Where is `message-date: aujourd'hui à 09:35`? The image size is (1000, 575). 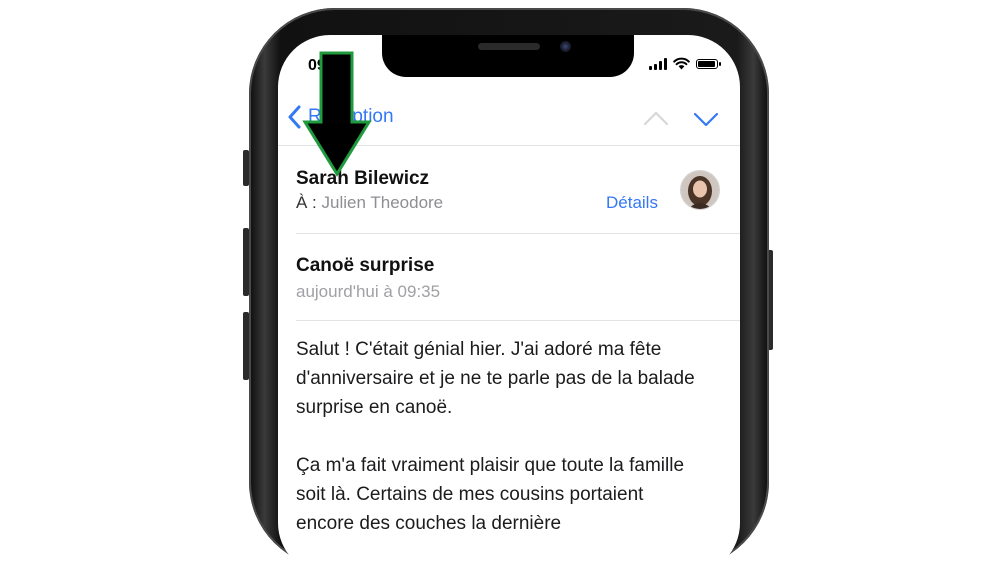
message-date: aujourd'hui à 09:35 is located at coordinates (368, 291).